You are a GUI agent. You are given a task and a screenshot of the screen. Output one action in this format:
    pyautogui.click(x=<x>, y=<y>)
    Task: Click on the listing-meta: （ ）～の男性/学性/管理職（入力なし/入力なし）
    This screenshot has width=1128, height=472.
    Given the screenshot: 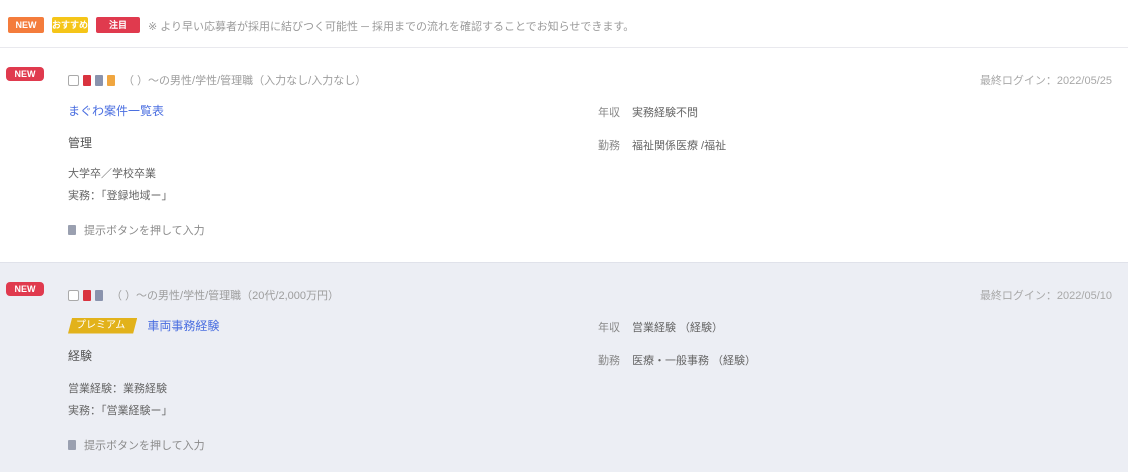 What is the action you would take?
    pyautogui.click(x=217, y=80)
    